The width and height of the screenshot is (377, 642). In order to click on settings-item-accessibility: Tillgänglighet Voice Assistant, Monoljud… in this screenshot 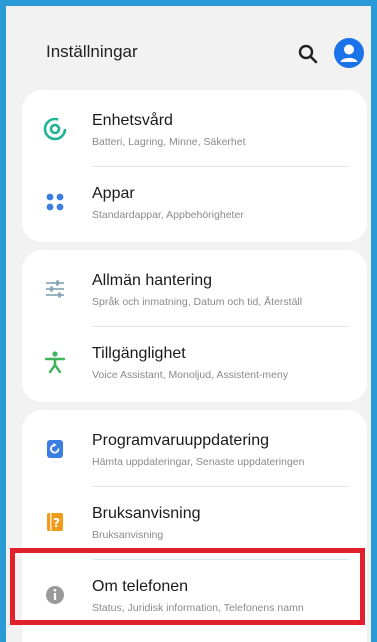, I will do `click(194, 363)`.